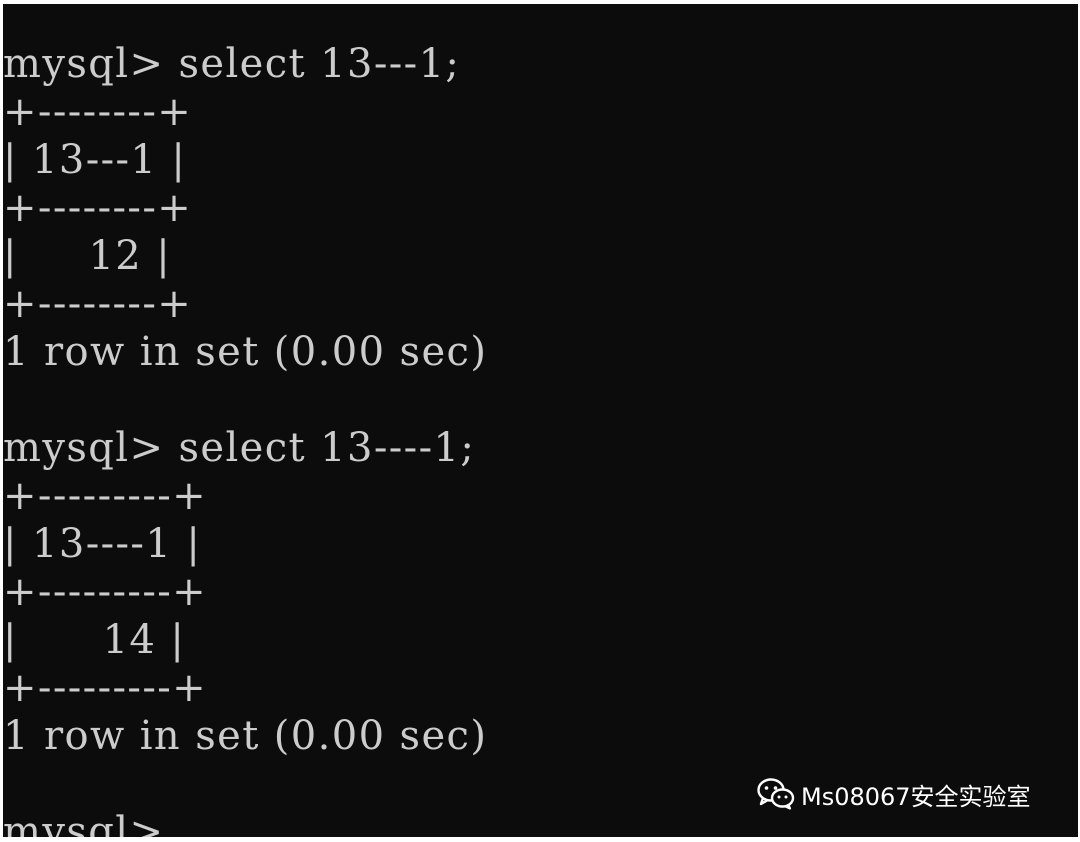 The height and width of the screenshot is (842, 1080). What do you see at coordinates (245, 736) in the screenshot?
I see `result-status-2: 1 row in set (0.00 sec)` at bounding box center [245, 736].